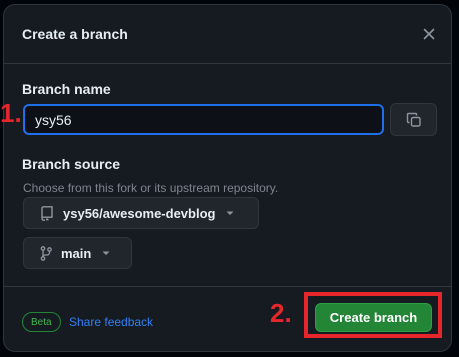  I want to click on step-1-annotation: 1., so click(11, 113).